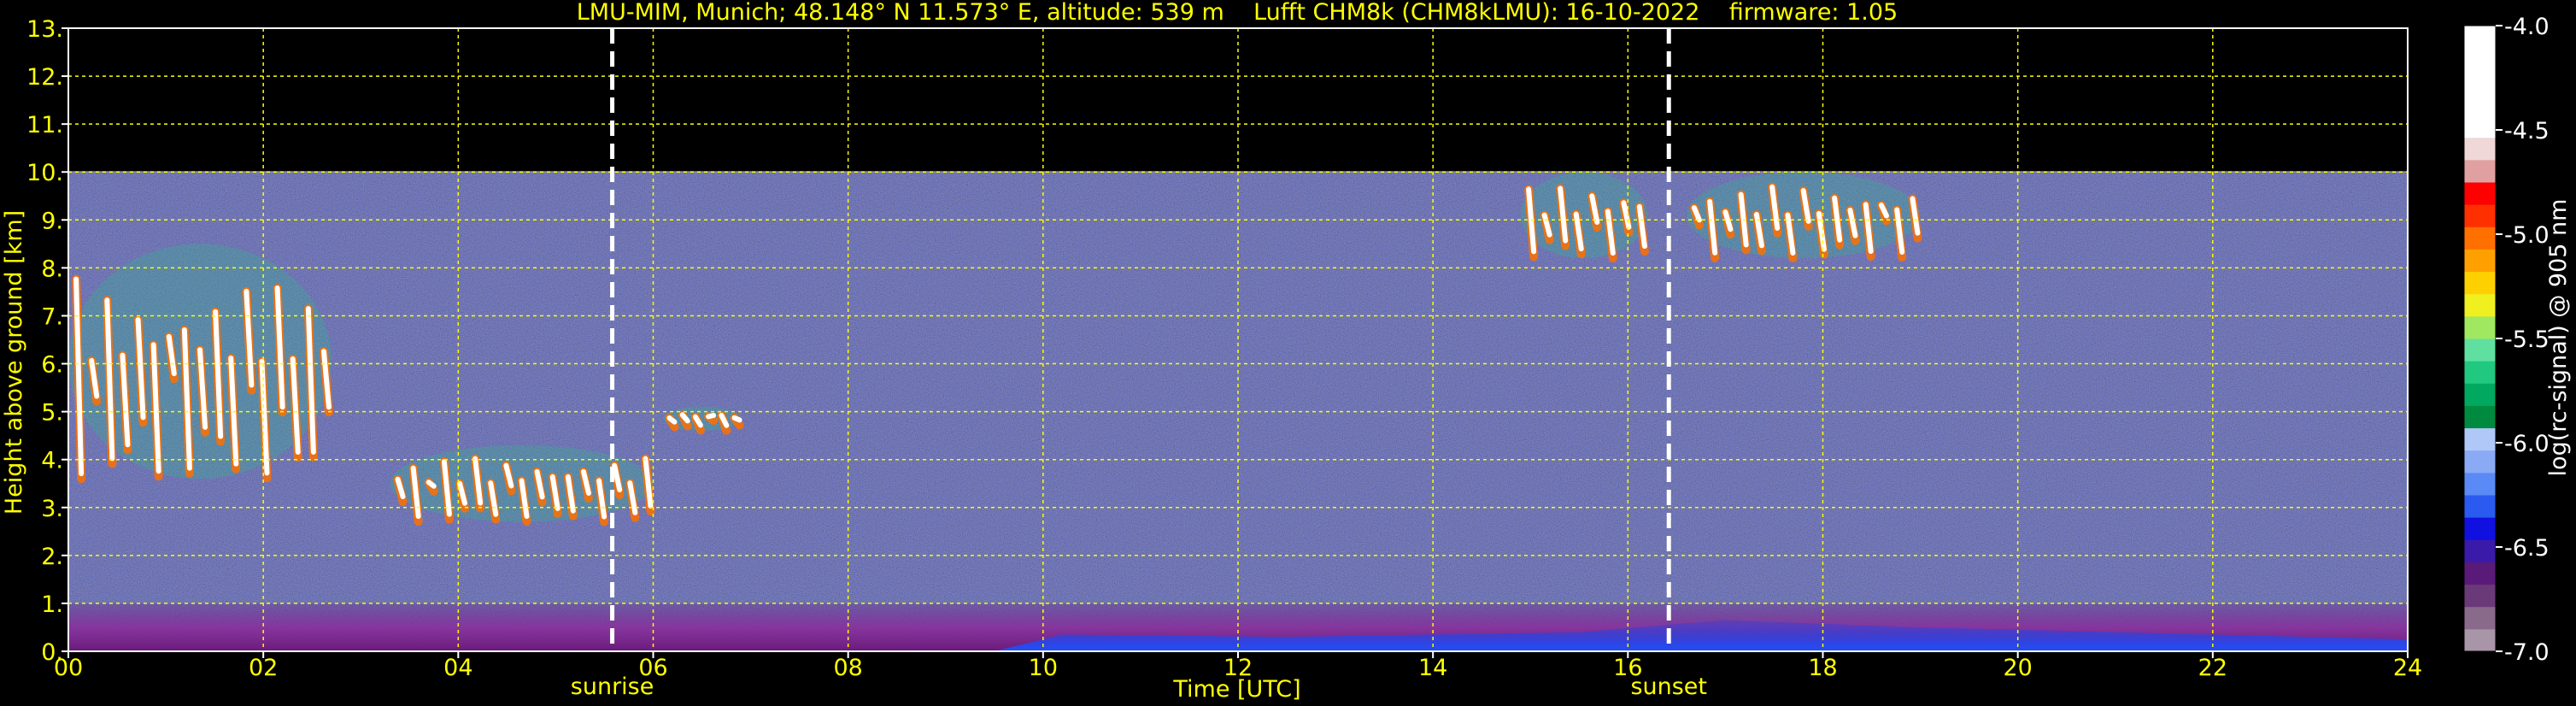 The image size is (2576, 706). What do you see at coordinates (1627, 668) in the screenshot?
I see `x-tick-label: 16` at bounding box center [1627, 668].